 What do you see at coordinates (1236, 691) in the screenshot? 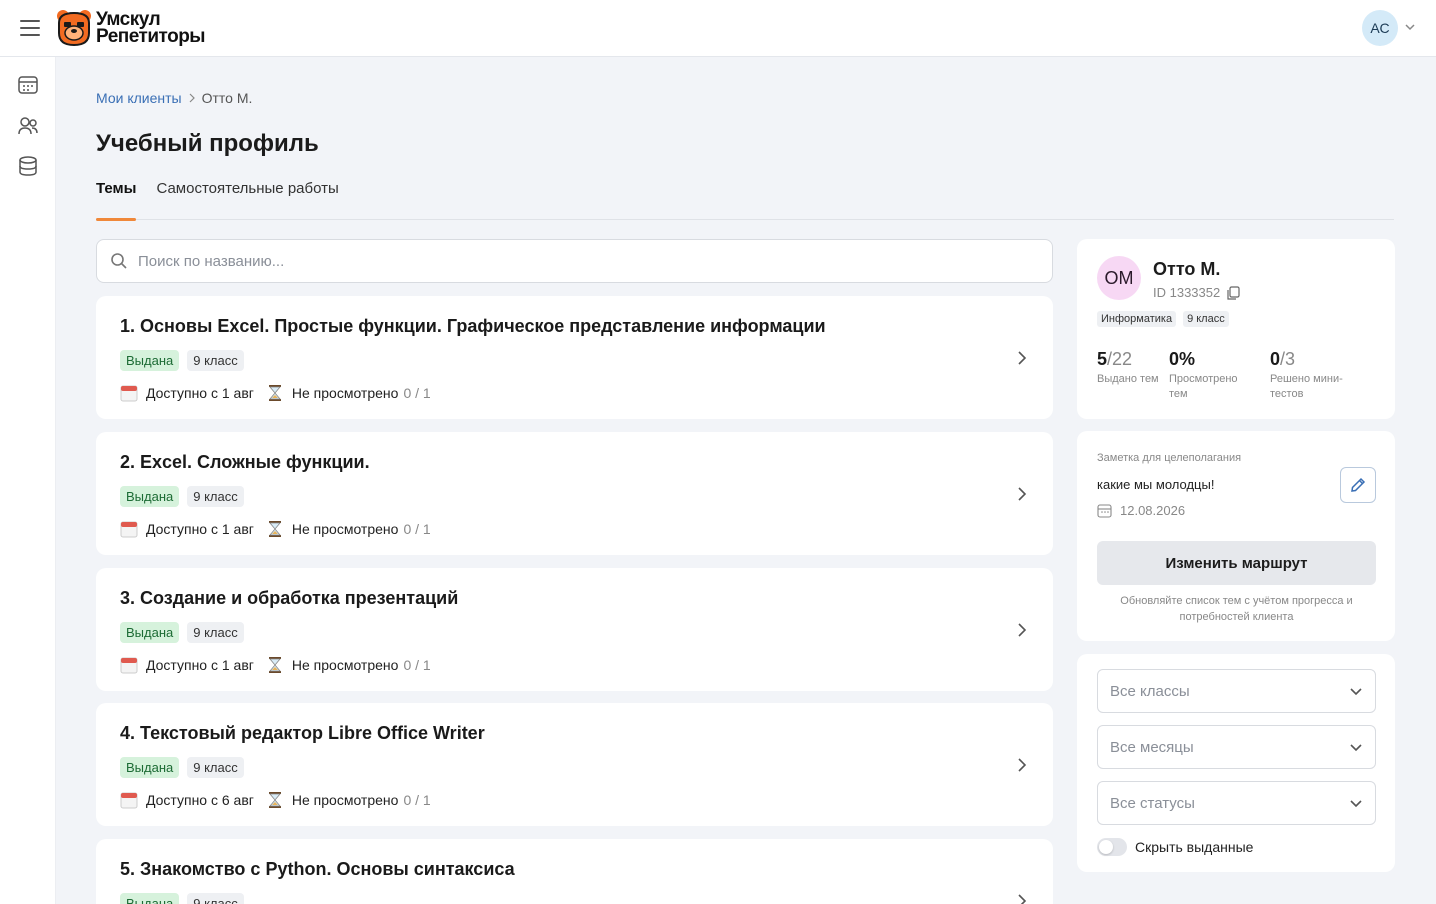
I see `grade-filter-select: Все классы` at bounding box center [1236, 691].